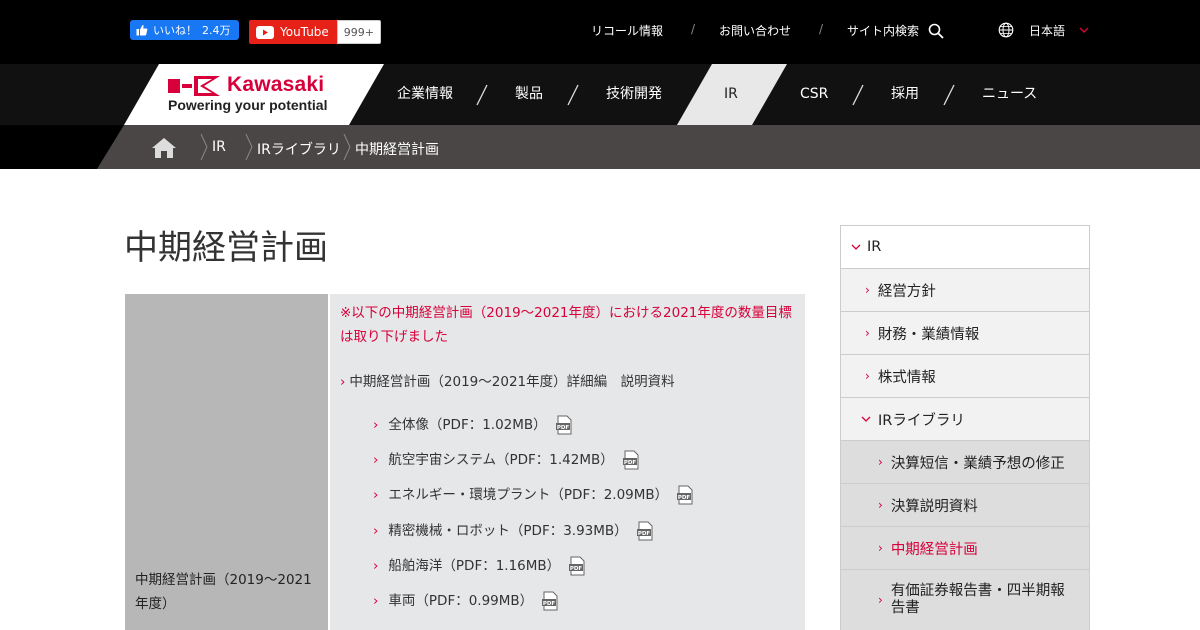  I want to click on home-icon, so click(164, 148).